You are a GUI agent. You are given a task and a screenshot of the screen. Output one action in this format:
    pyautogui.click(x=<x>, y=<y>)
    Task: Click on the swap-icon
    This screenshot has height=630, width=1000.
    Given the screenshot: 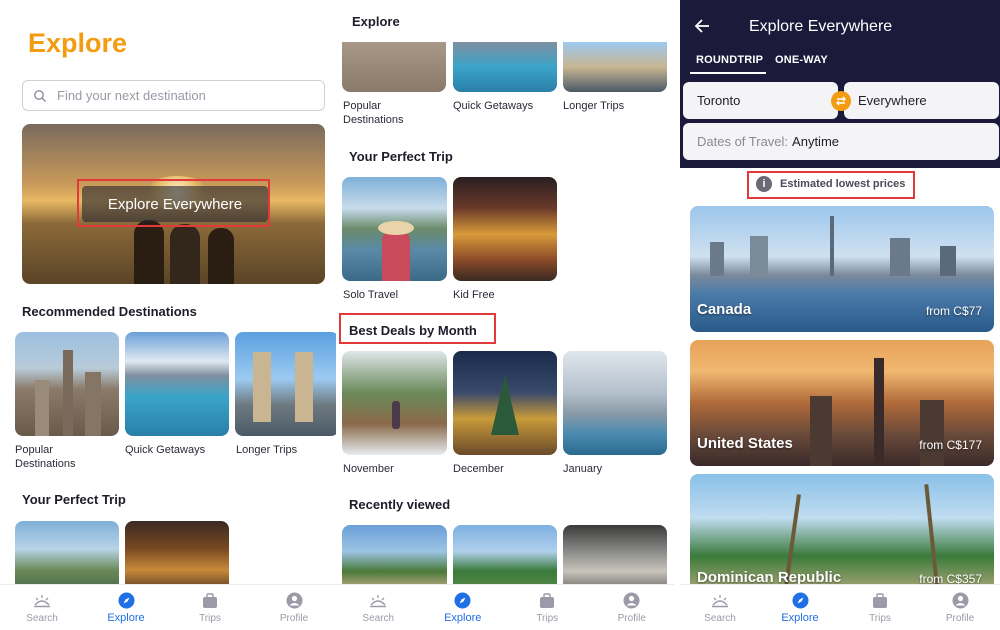 What is the action you would take?
    pyautogui.click(x=841, y=101)
    